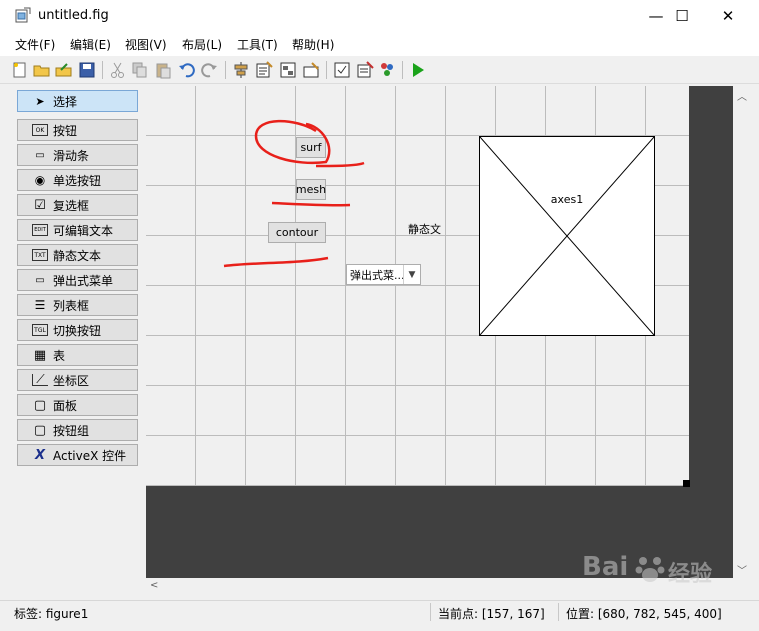 The height and width of the screenshot is (631, 759). Describe the element at coordinates (65, 130) in the screenshot. I see `palette-label: 按钮` at that location.